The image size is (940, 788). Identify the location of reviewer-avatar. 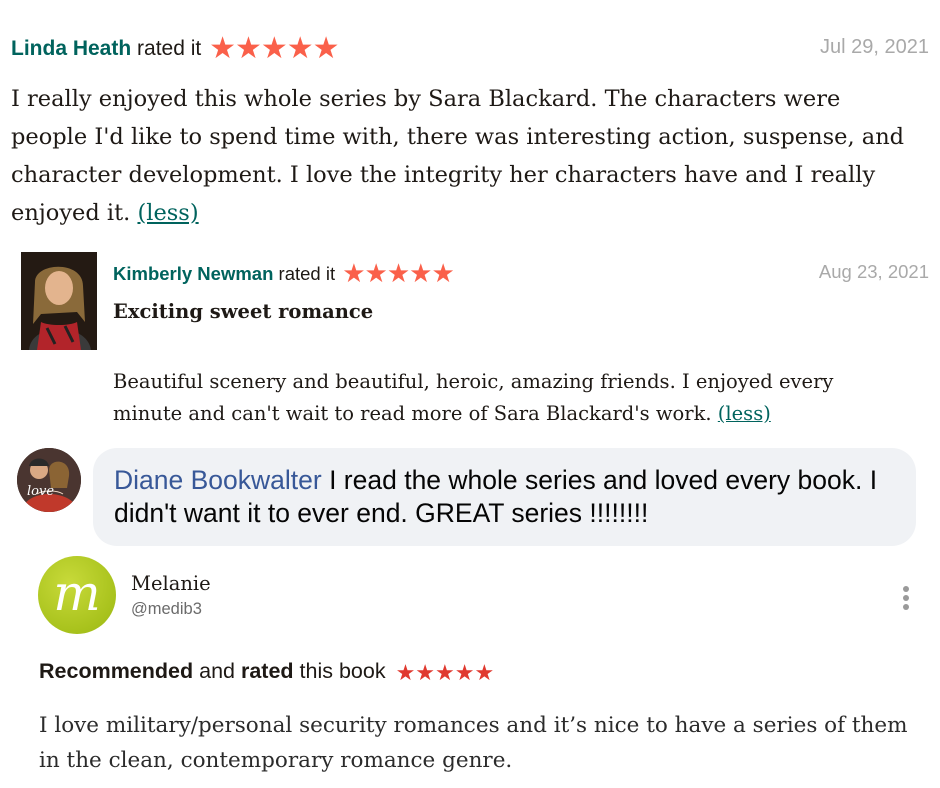
(59, 301).